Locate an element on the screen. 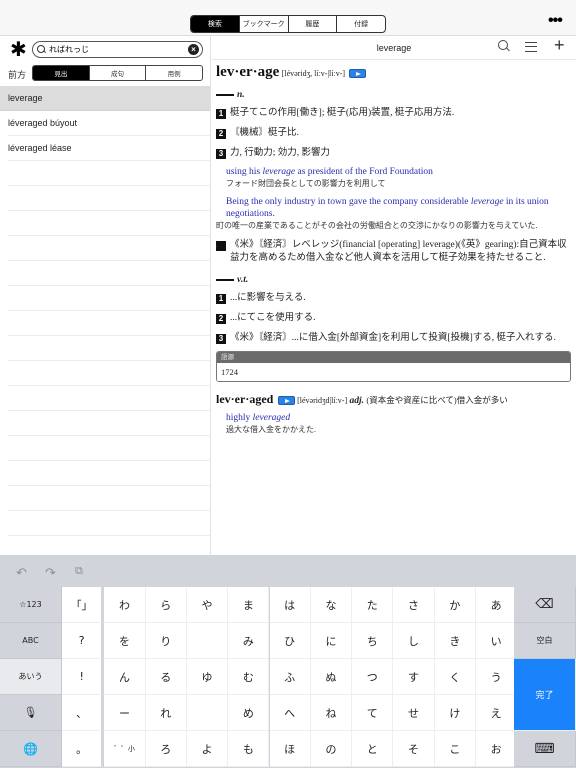 The image size is (576, 768). sense-number-icon: 3 is located at coordinates (221, 339).